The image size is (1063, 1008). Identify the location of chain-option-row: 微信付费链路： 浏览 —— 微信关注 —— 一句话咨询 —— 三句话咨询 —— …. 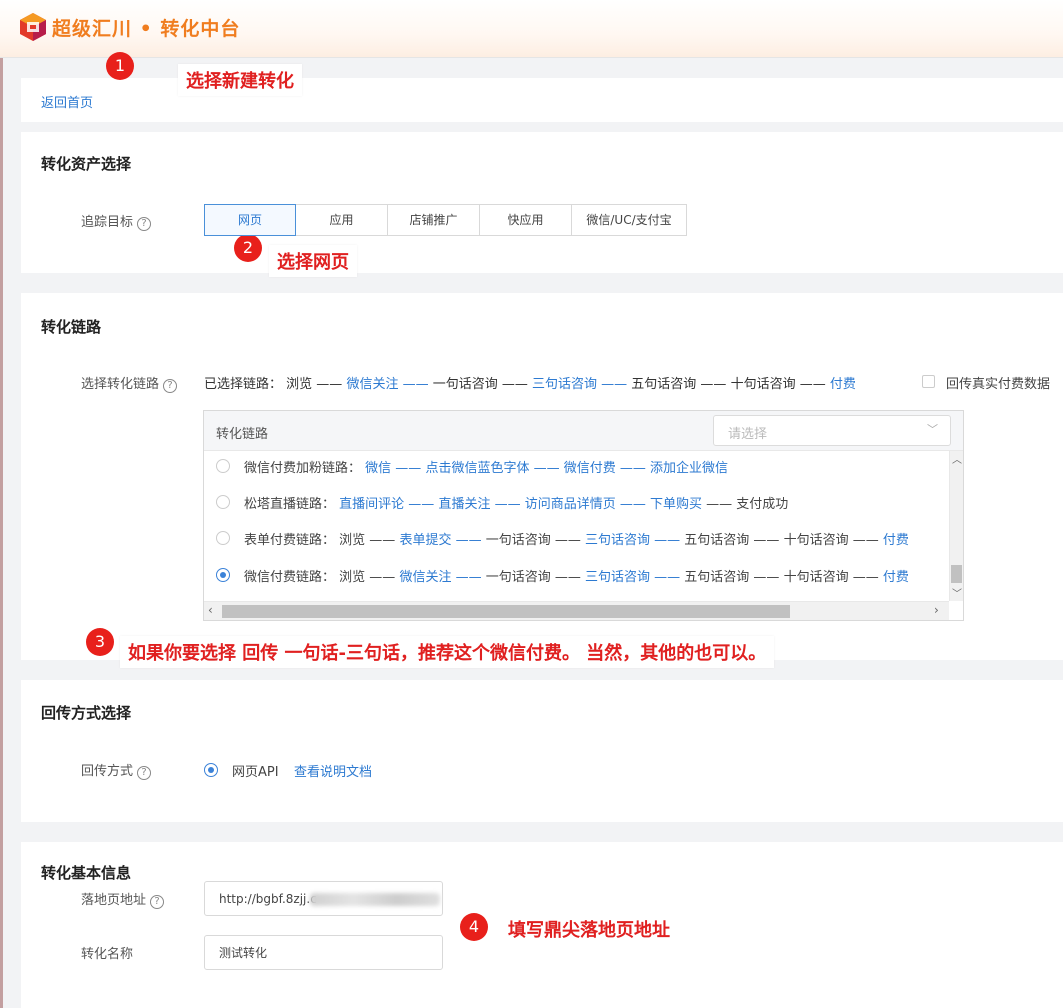
(576, 575).